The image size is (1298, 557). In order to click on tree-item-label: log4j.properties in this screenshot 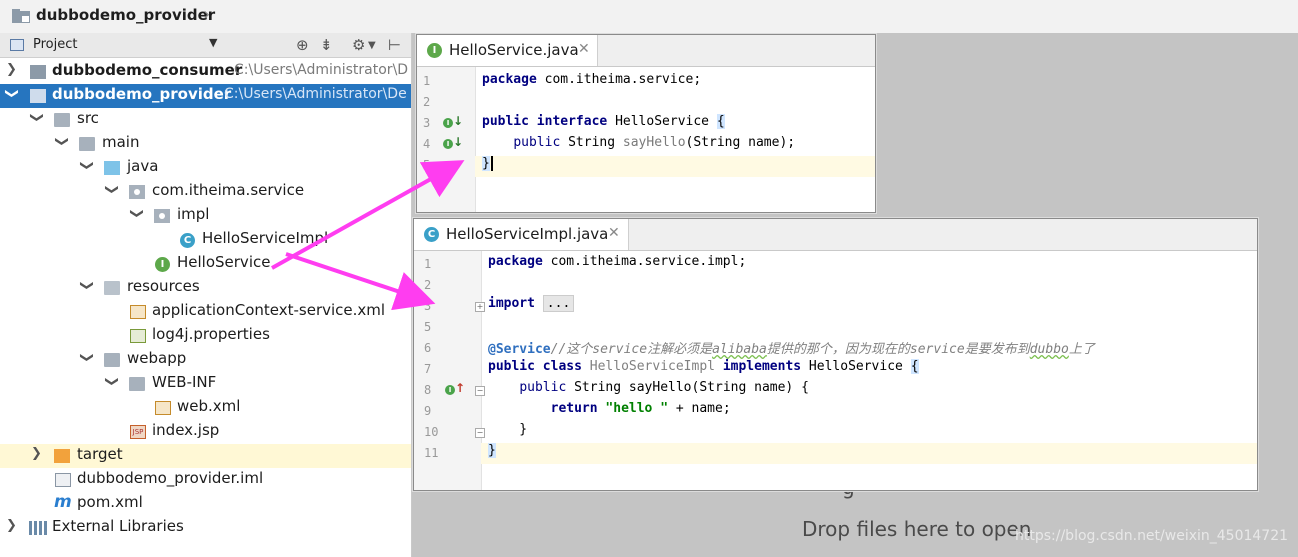, I will do `click(211, 334)`.